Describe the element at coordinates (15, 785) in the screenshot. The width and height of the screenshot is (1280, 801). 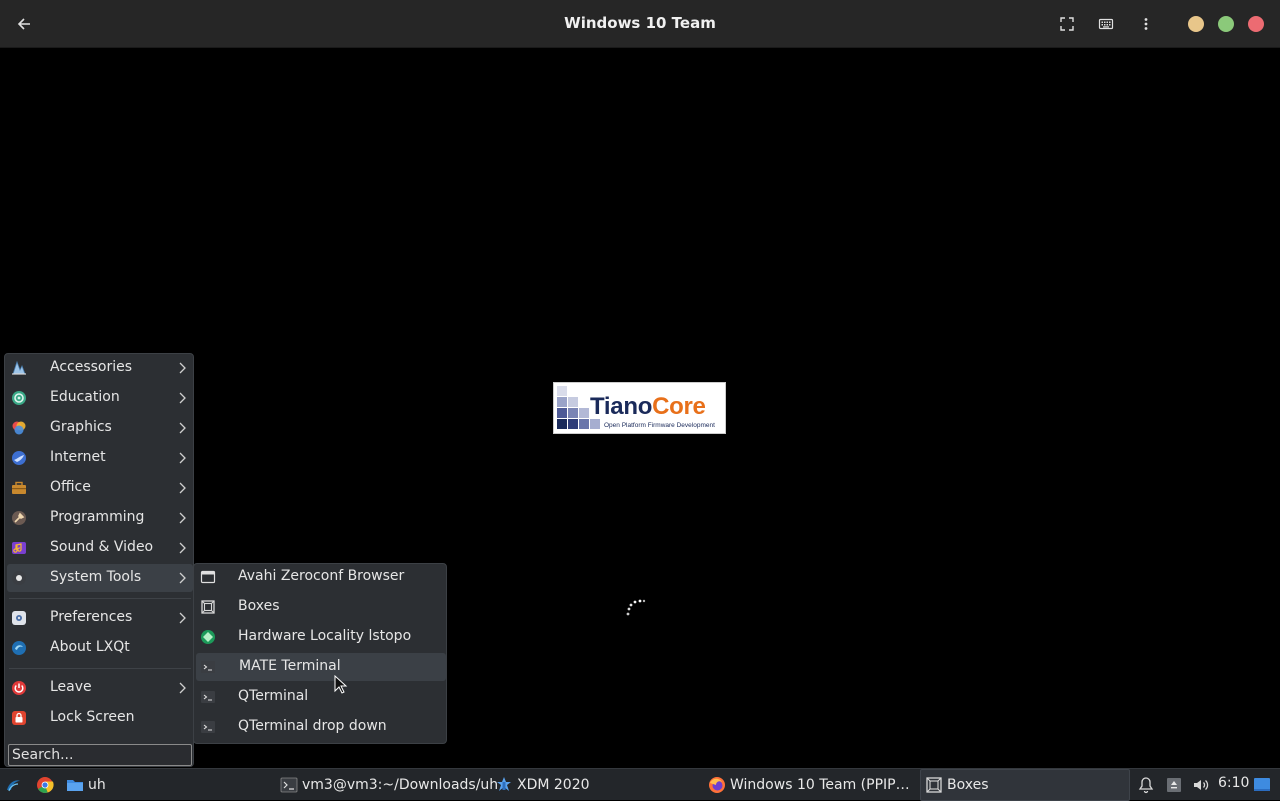
I see `start-menu-button` at that location.